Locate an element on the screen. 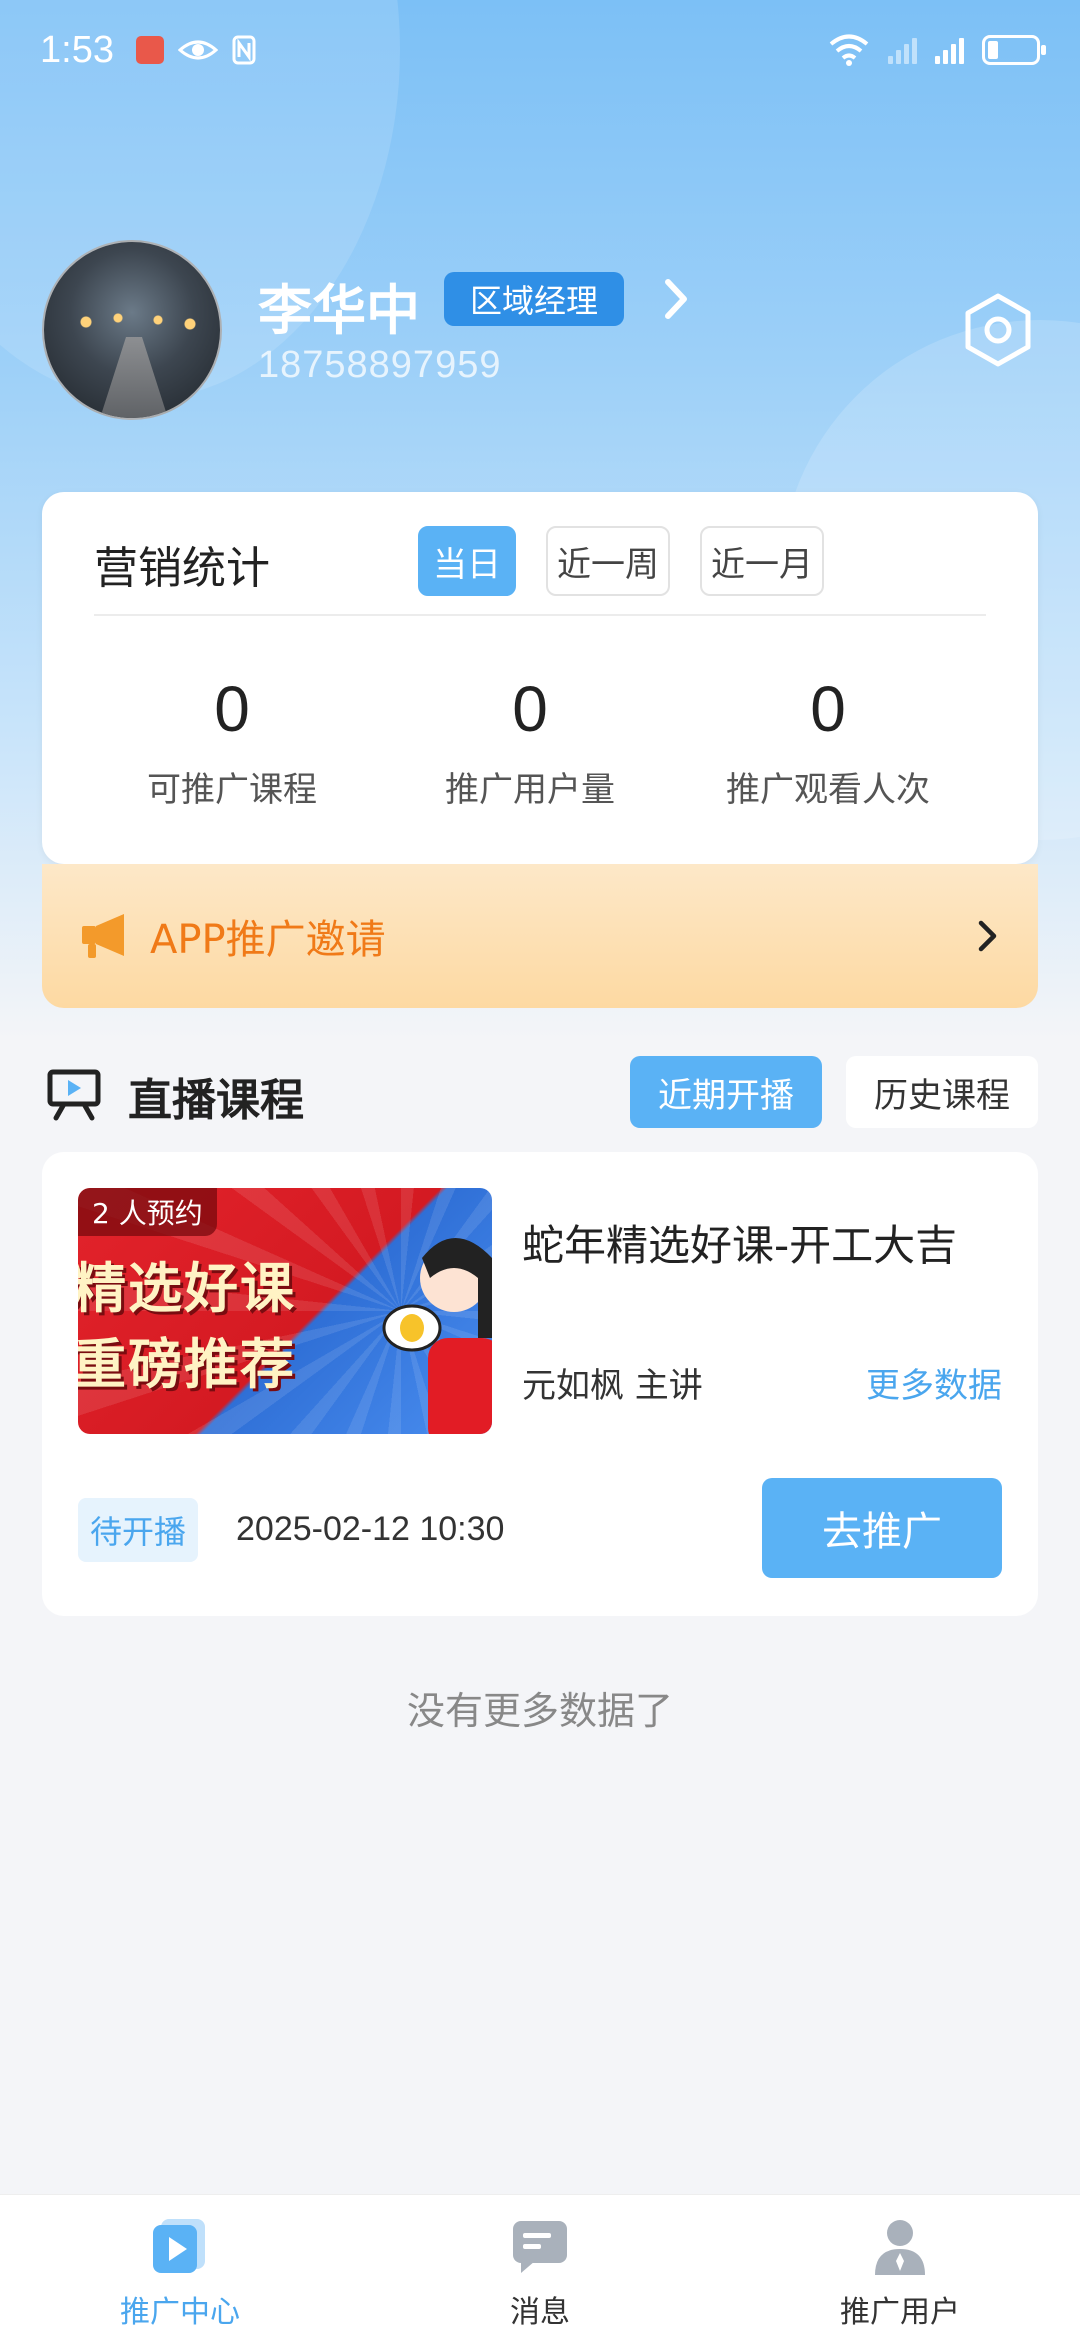 Image resolution: width=1080 pixels, height=2340 pixels. nav-messages: 消息 is located at coordinates (540, 2267).